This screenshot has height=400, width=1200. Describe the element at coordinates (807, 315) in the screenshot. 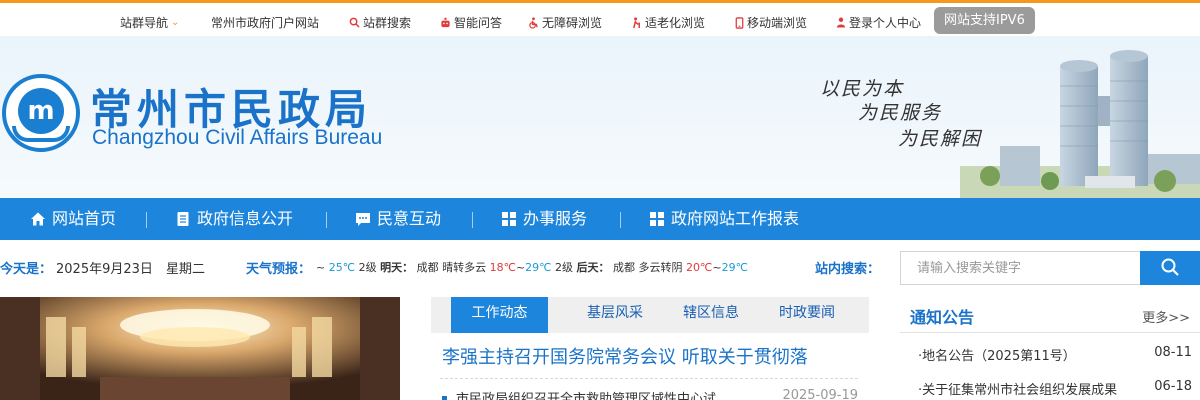

I see `tab-current-affairs: 时政要闻` at that location.